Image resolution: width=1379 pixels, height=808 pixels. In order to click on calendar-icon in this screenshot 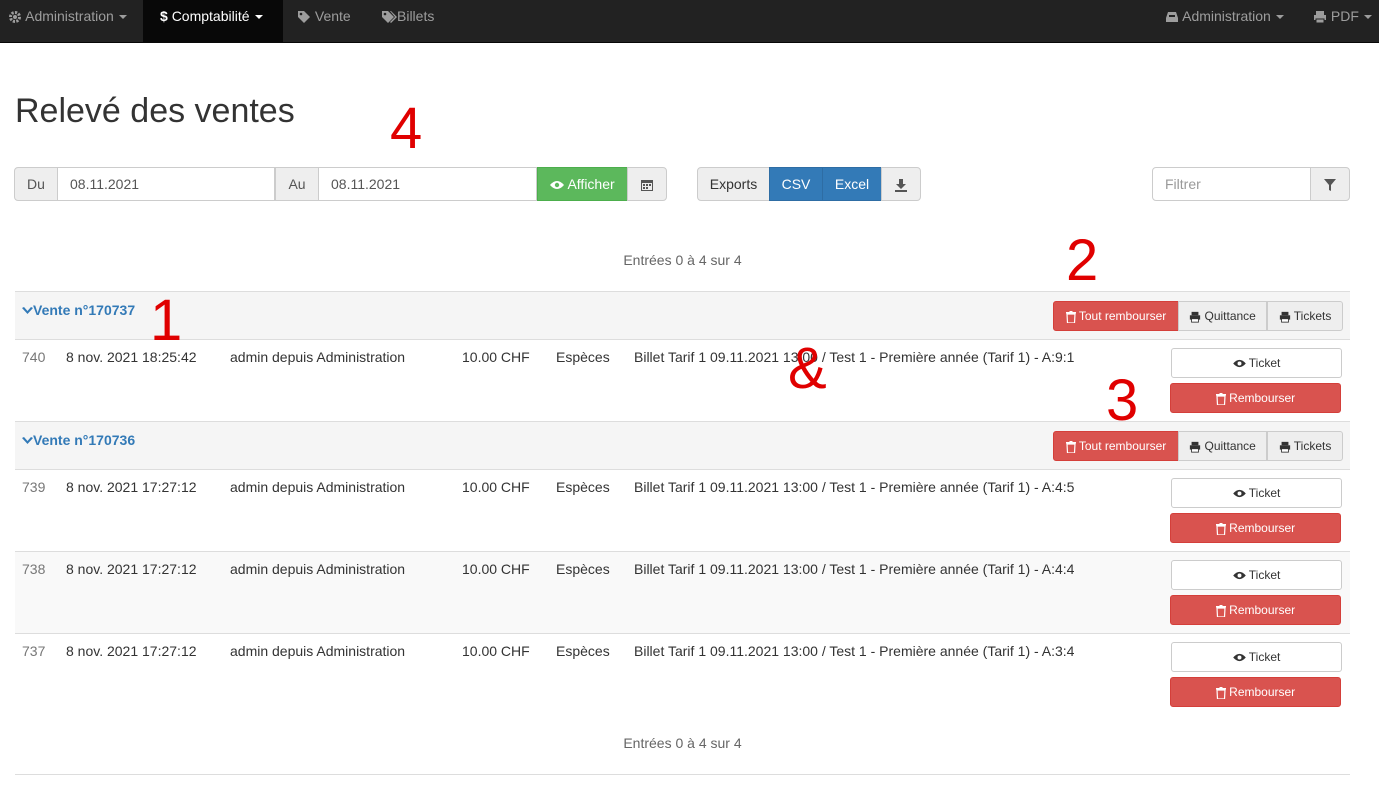, I will do `click(647, 186)`.